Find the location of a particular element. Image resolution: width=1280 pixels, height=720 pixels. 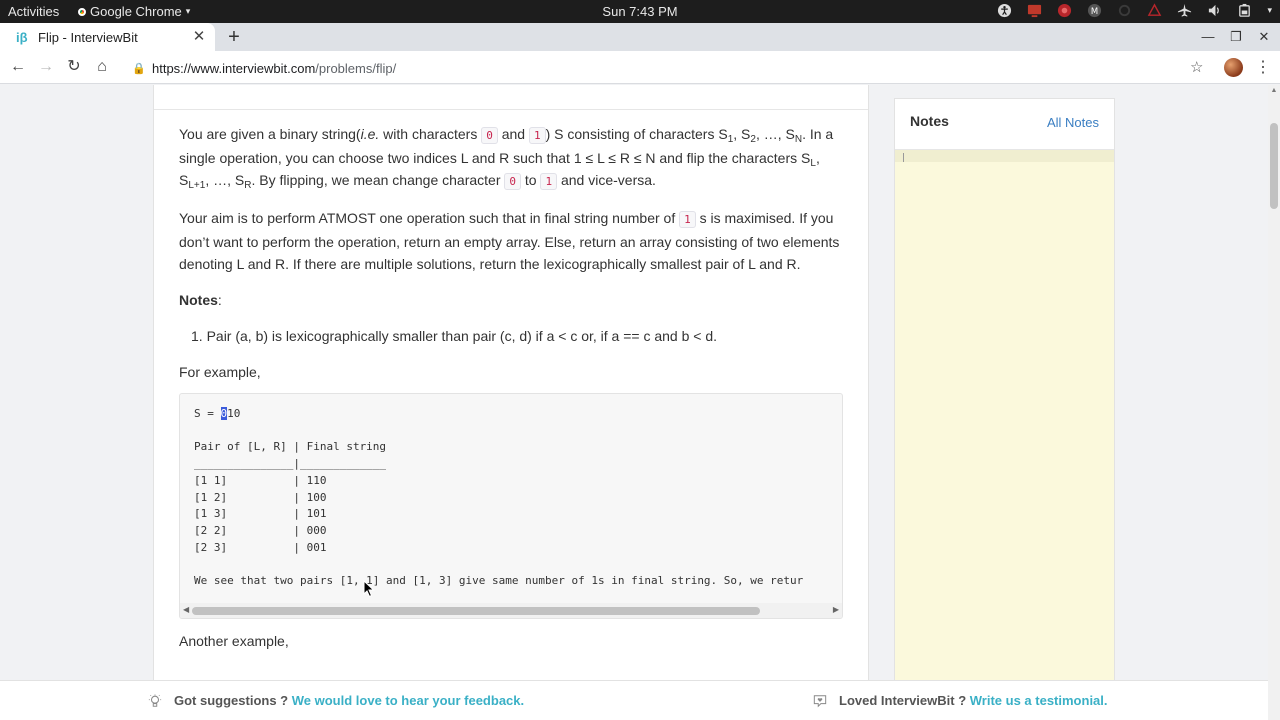

for-example-label: For example, is located at coordinates (220, 372).